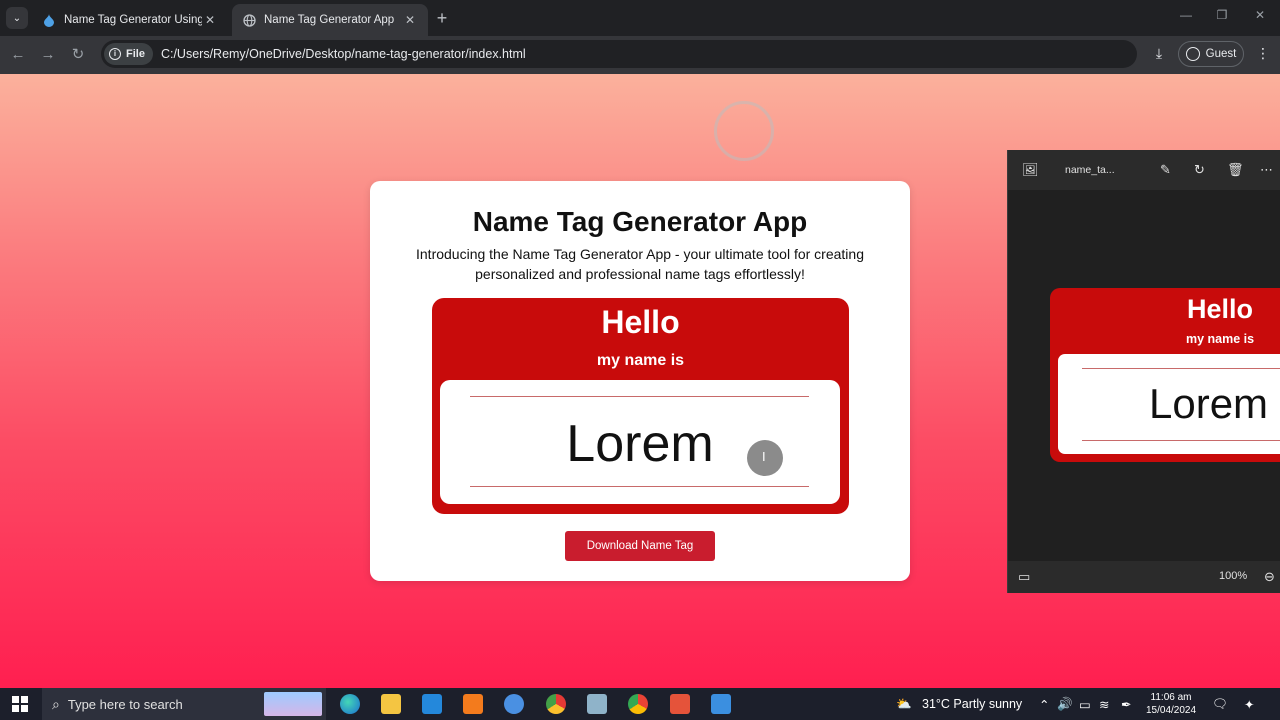 The height and width of the screenshot is (720, 1280). What do you see at coordinates (1126, 704) in the screenshot?
I see `pen-icon: ✒` at bounding box center [1126, 704].